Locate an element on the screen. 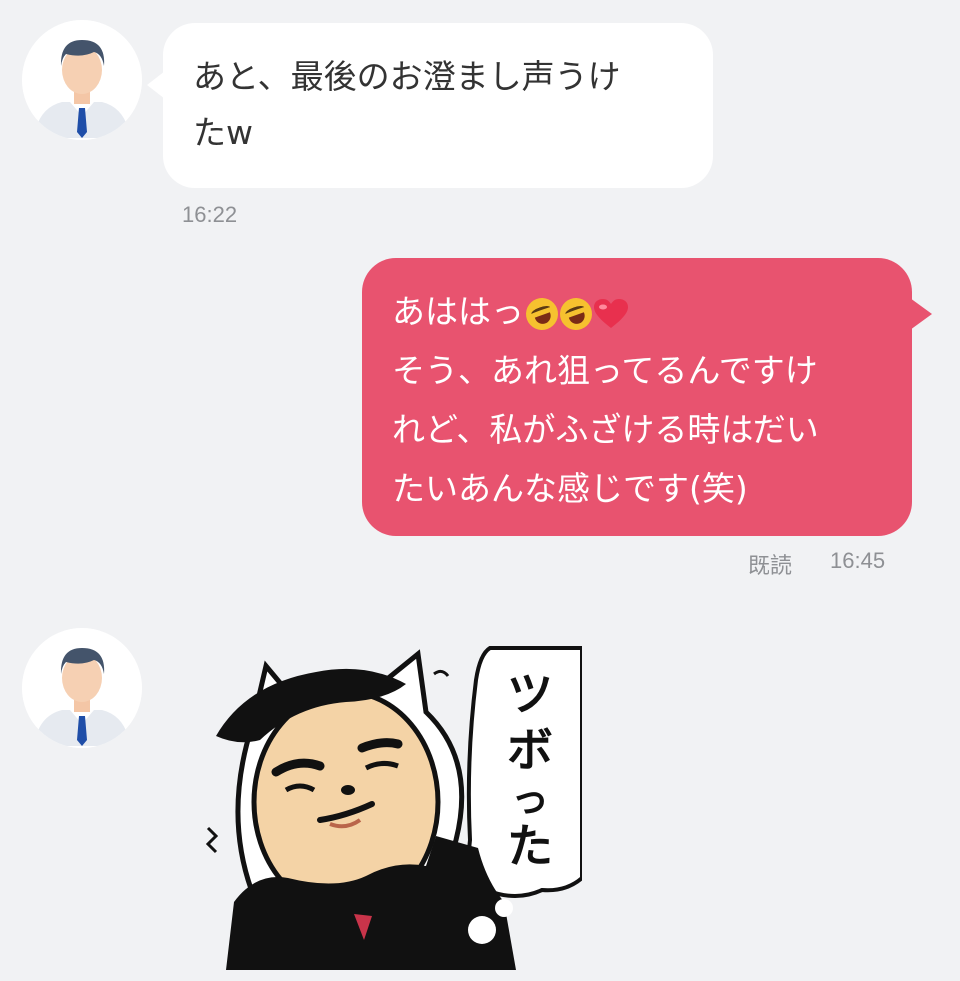 This screenshot has width=960, height=981. emoji-group is located at coordinates (574, 313).